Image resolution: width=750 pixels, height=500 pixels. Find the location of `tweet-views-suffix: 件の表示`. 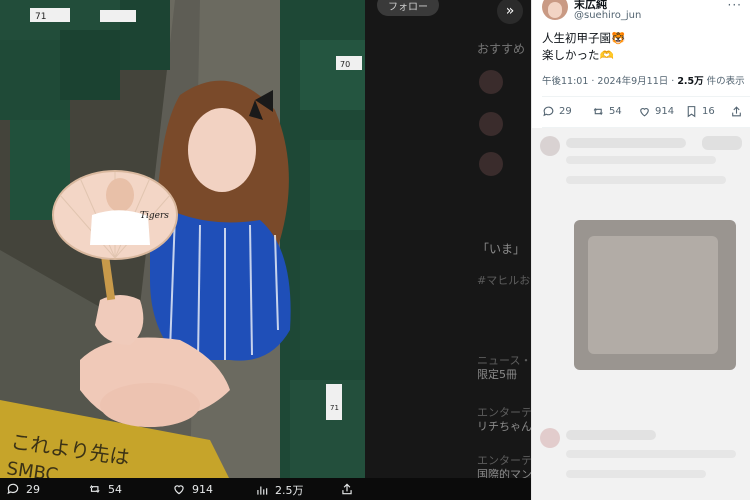

tweet-views-suffix: 件の表示 is located at coordinates (724, 81).